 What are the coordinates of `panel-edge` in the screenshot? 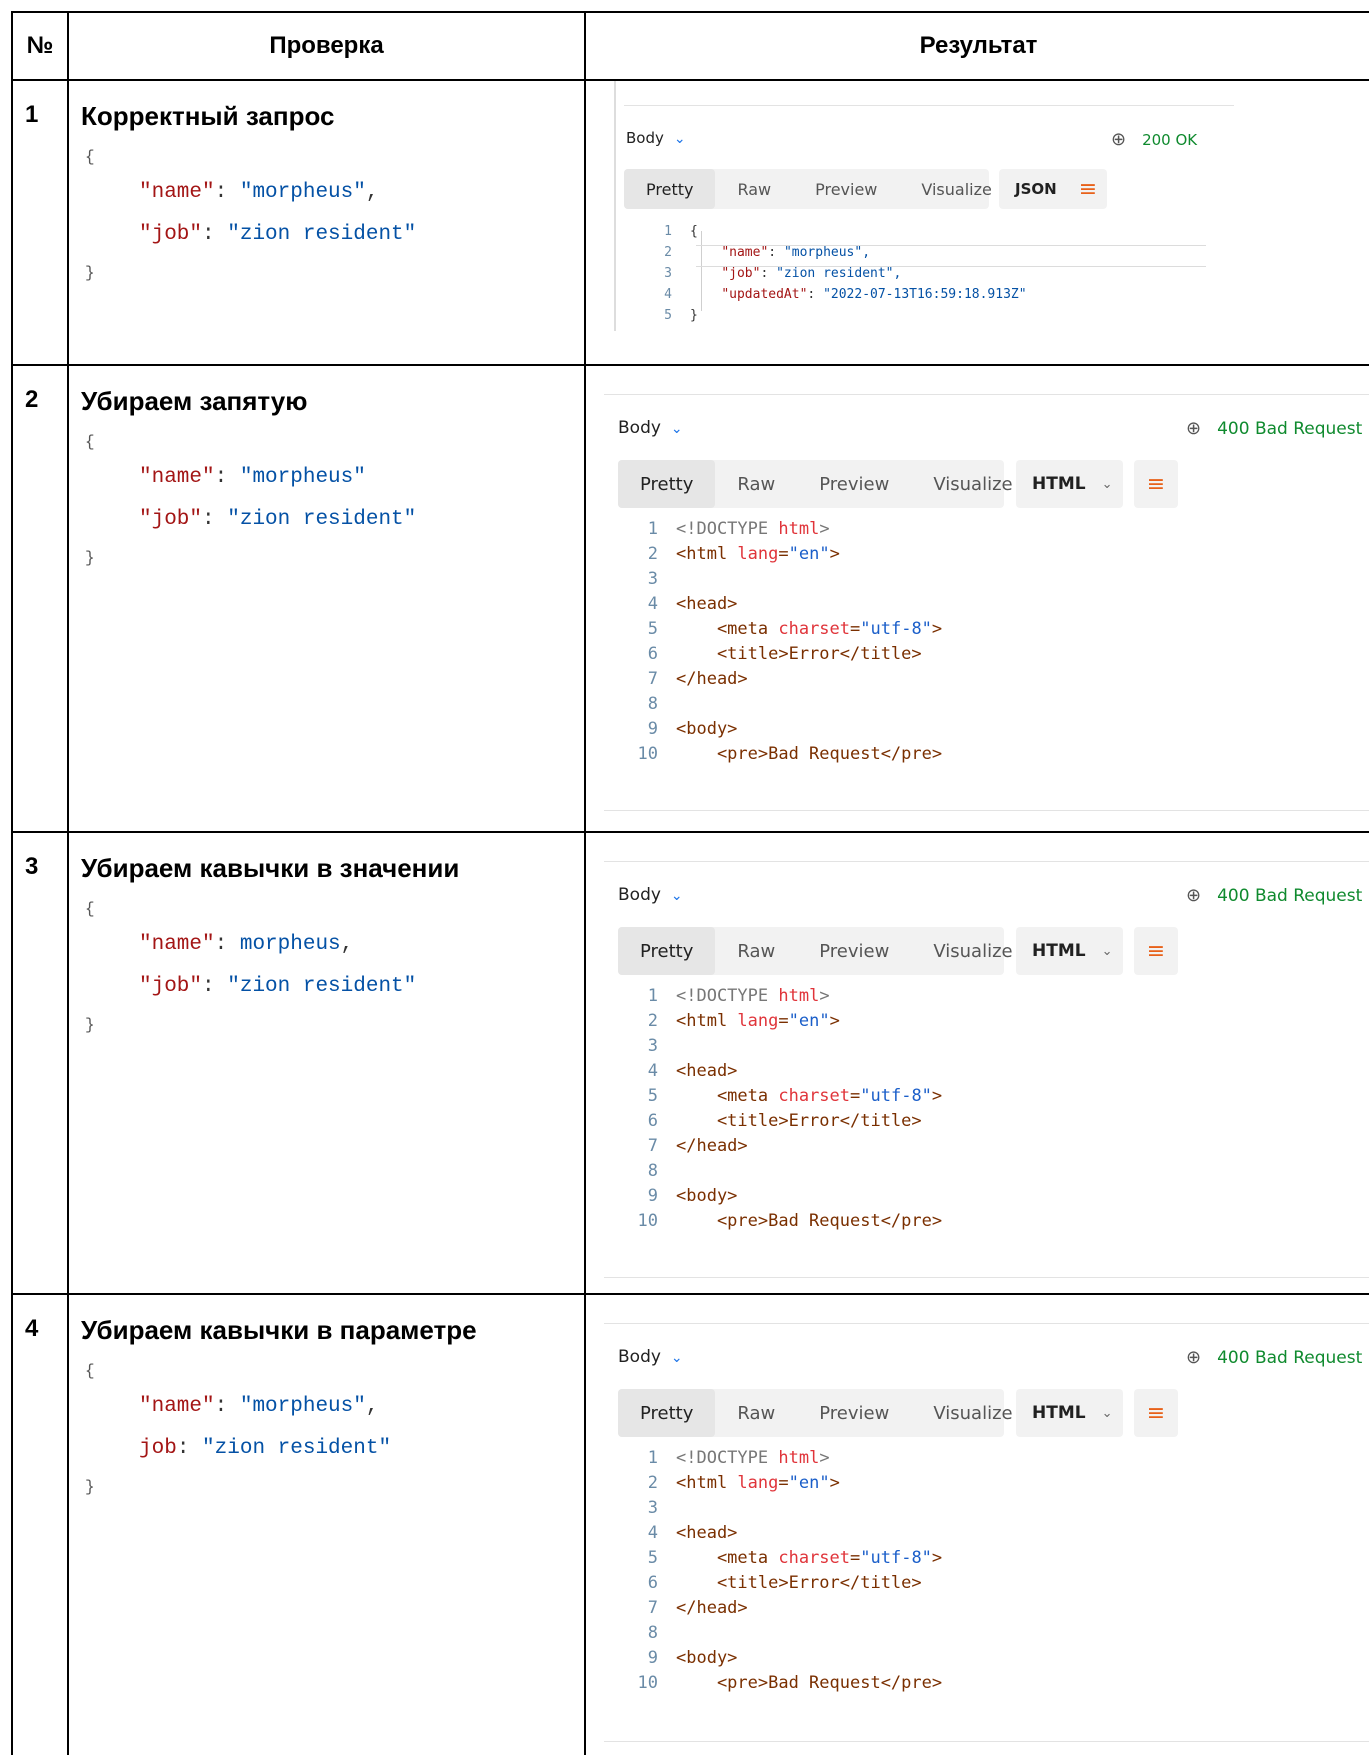 It's located at (615, 206).